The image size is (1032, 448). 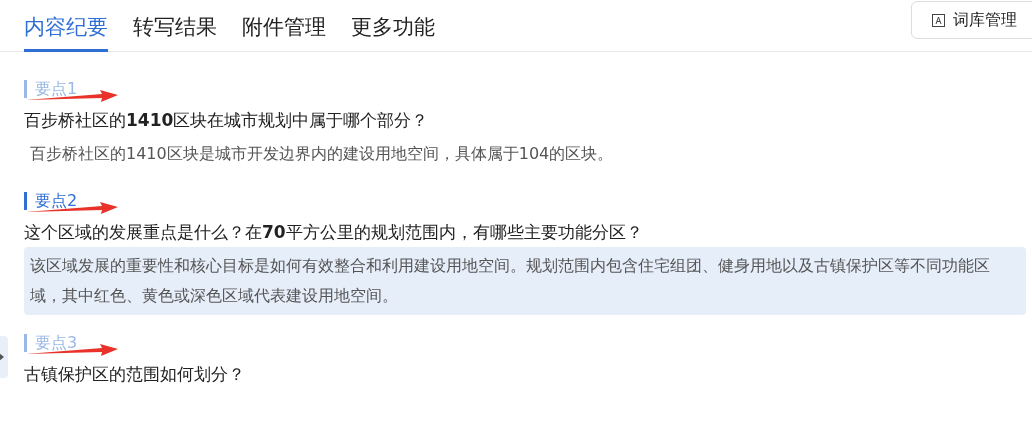 What do you see at coordinates (334, 232) in the screenshot?
I see `question-text: 这个区域的发展重点是什么？在70平方公里的规划范围内，有哪些主要功能分区？` at bounding box center [334, 232].